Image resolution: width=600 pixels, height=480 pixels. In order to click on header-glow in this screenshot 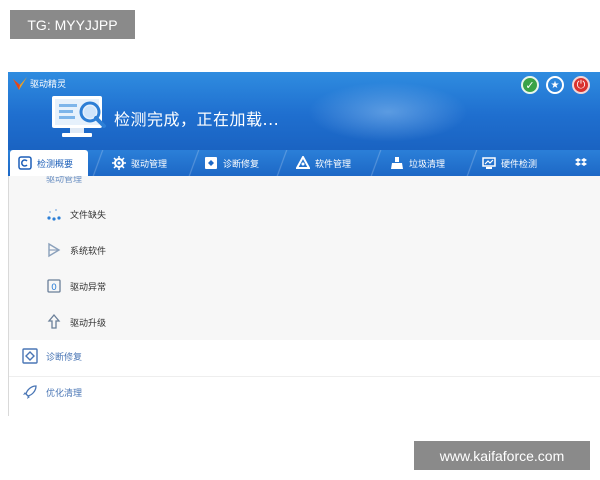, I will do `click(388, 112)`.